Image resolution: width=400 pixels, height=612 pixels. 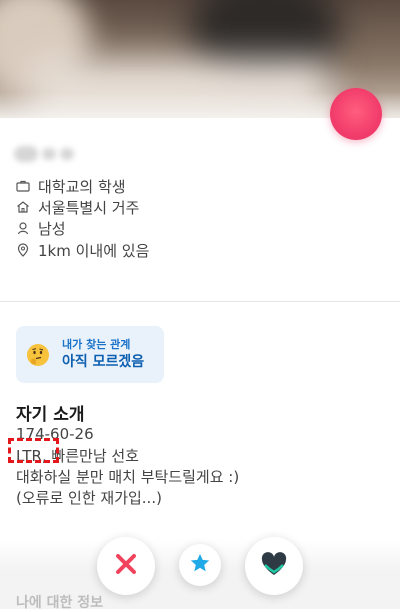 I want to click on super-like-button, so click(x=200, y=565).